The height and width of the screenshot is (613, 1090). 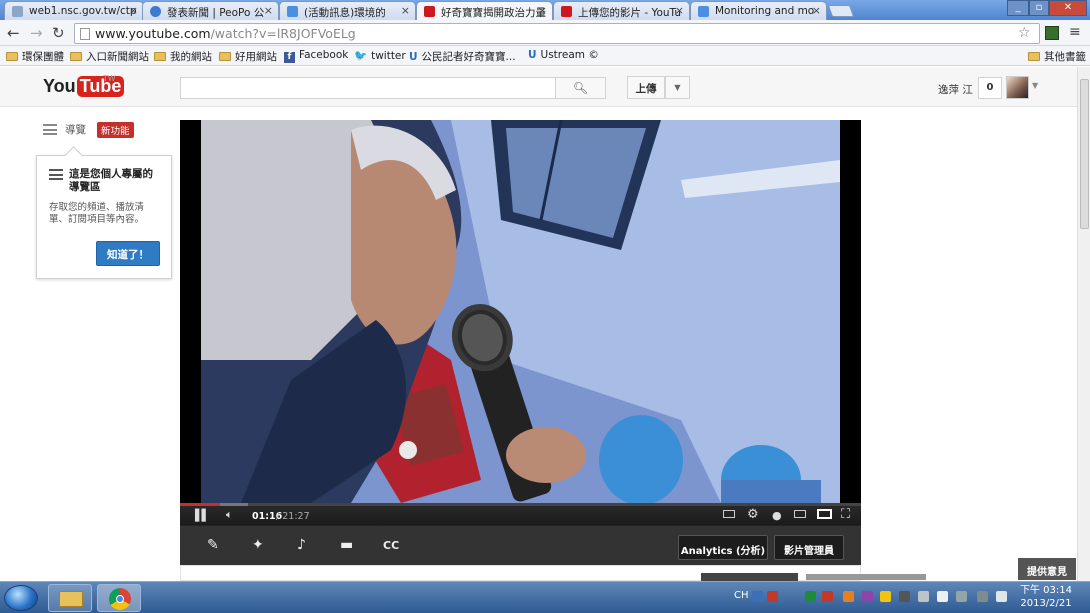 What do you see at coordinates (74, 10) in the screenshot?
I see `browser-tab: web1.nsc.gov.tw/ctp ×` at bounding box center [74, 10].